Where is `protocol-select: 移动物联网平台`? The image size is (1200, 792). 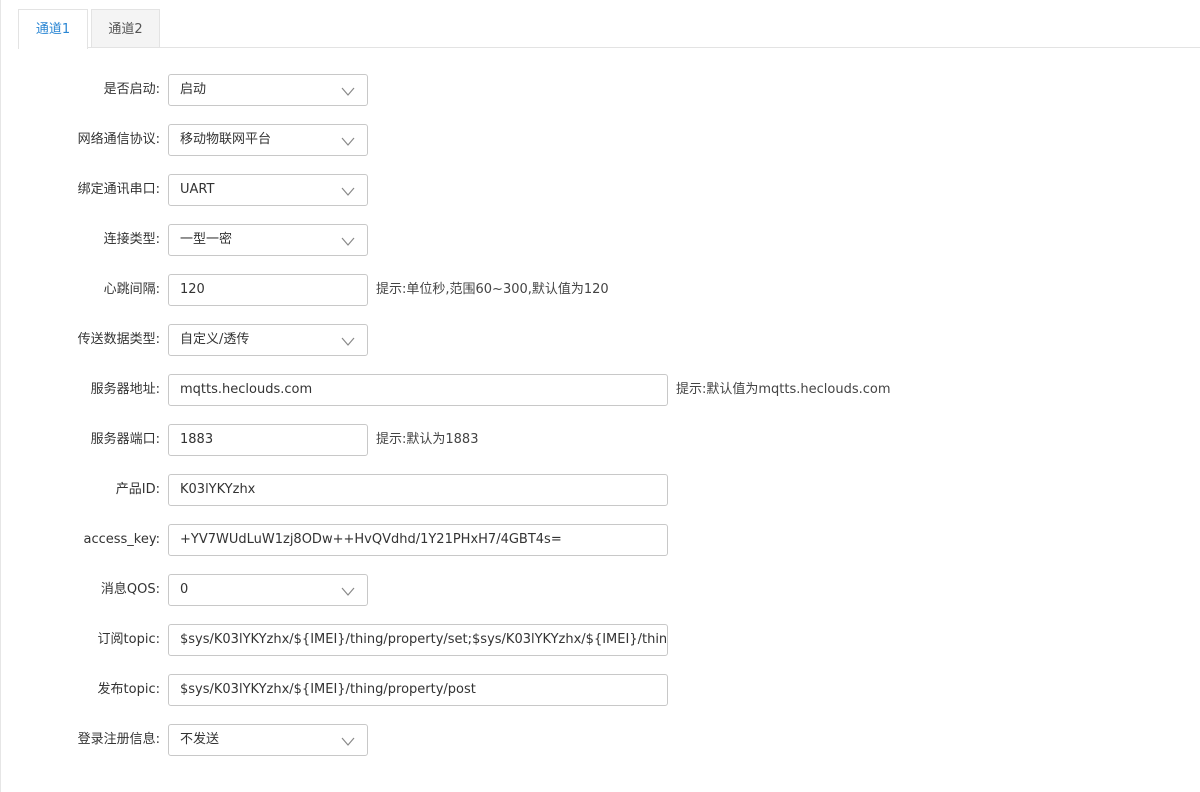
protocol-select: 移动物联网平台 is located at coordinates (268, 140).